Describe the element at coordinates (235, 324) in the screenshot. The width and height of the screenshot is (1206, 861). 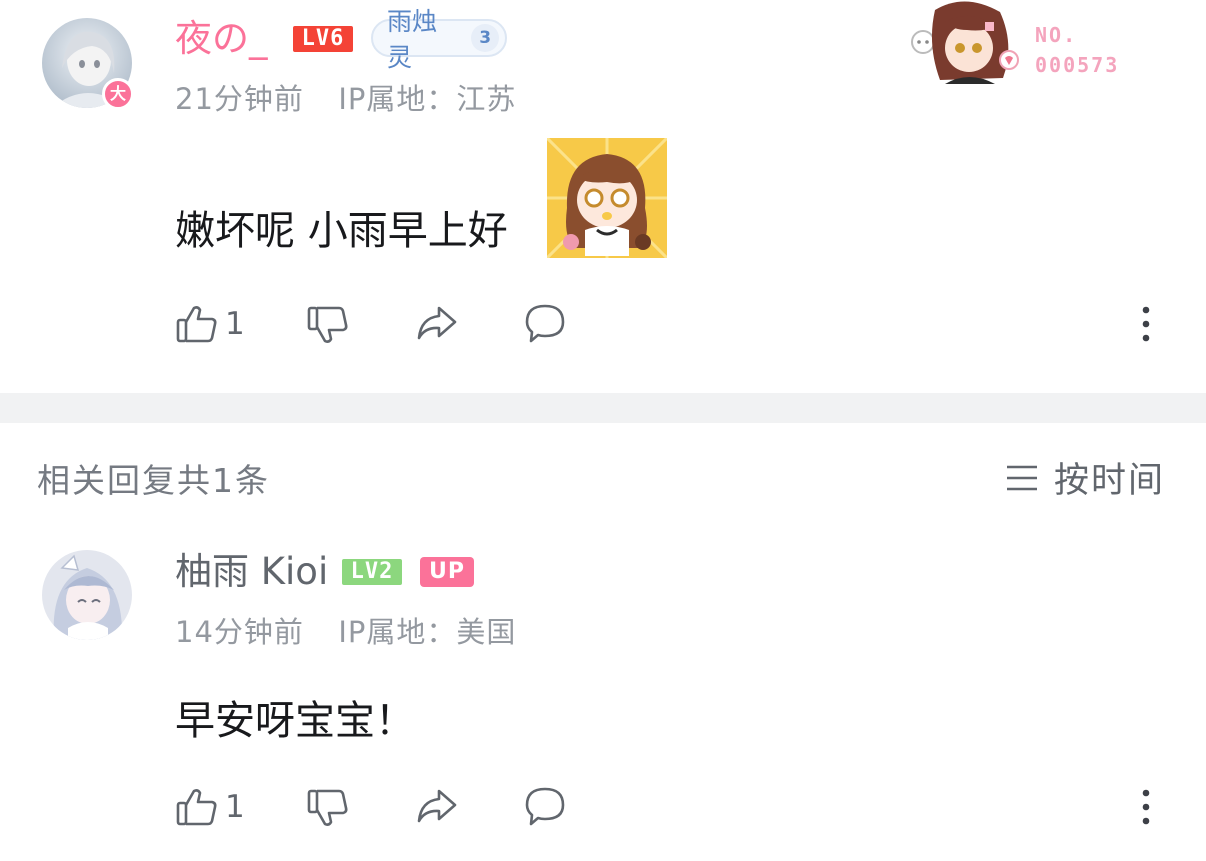
I see `like-count: 1` at that location.